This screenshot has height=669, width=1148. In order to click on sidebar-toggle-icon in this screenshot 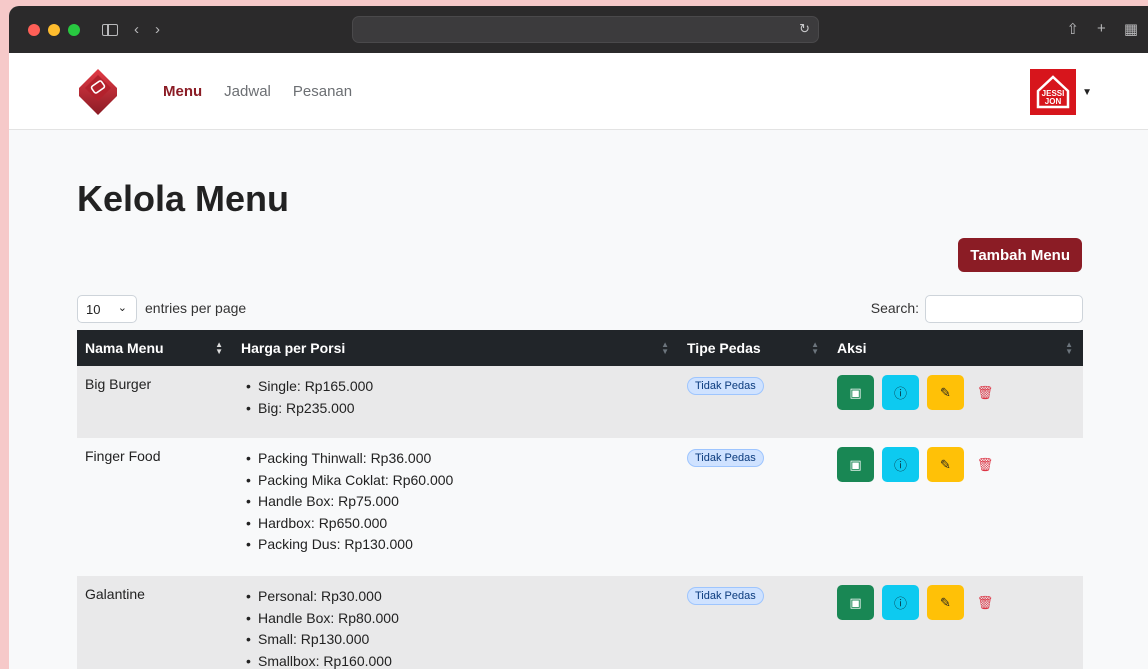, I will do `click(110, 29)`.